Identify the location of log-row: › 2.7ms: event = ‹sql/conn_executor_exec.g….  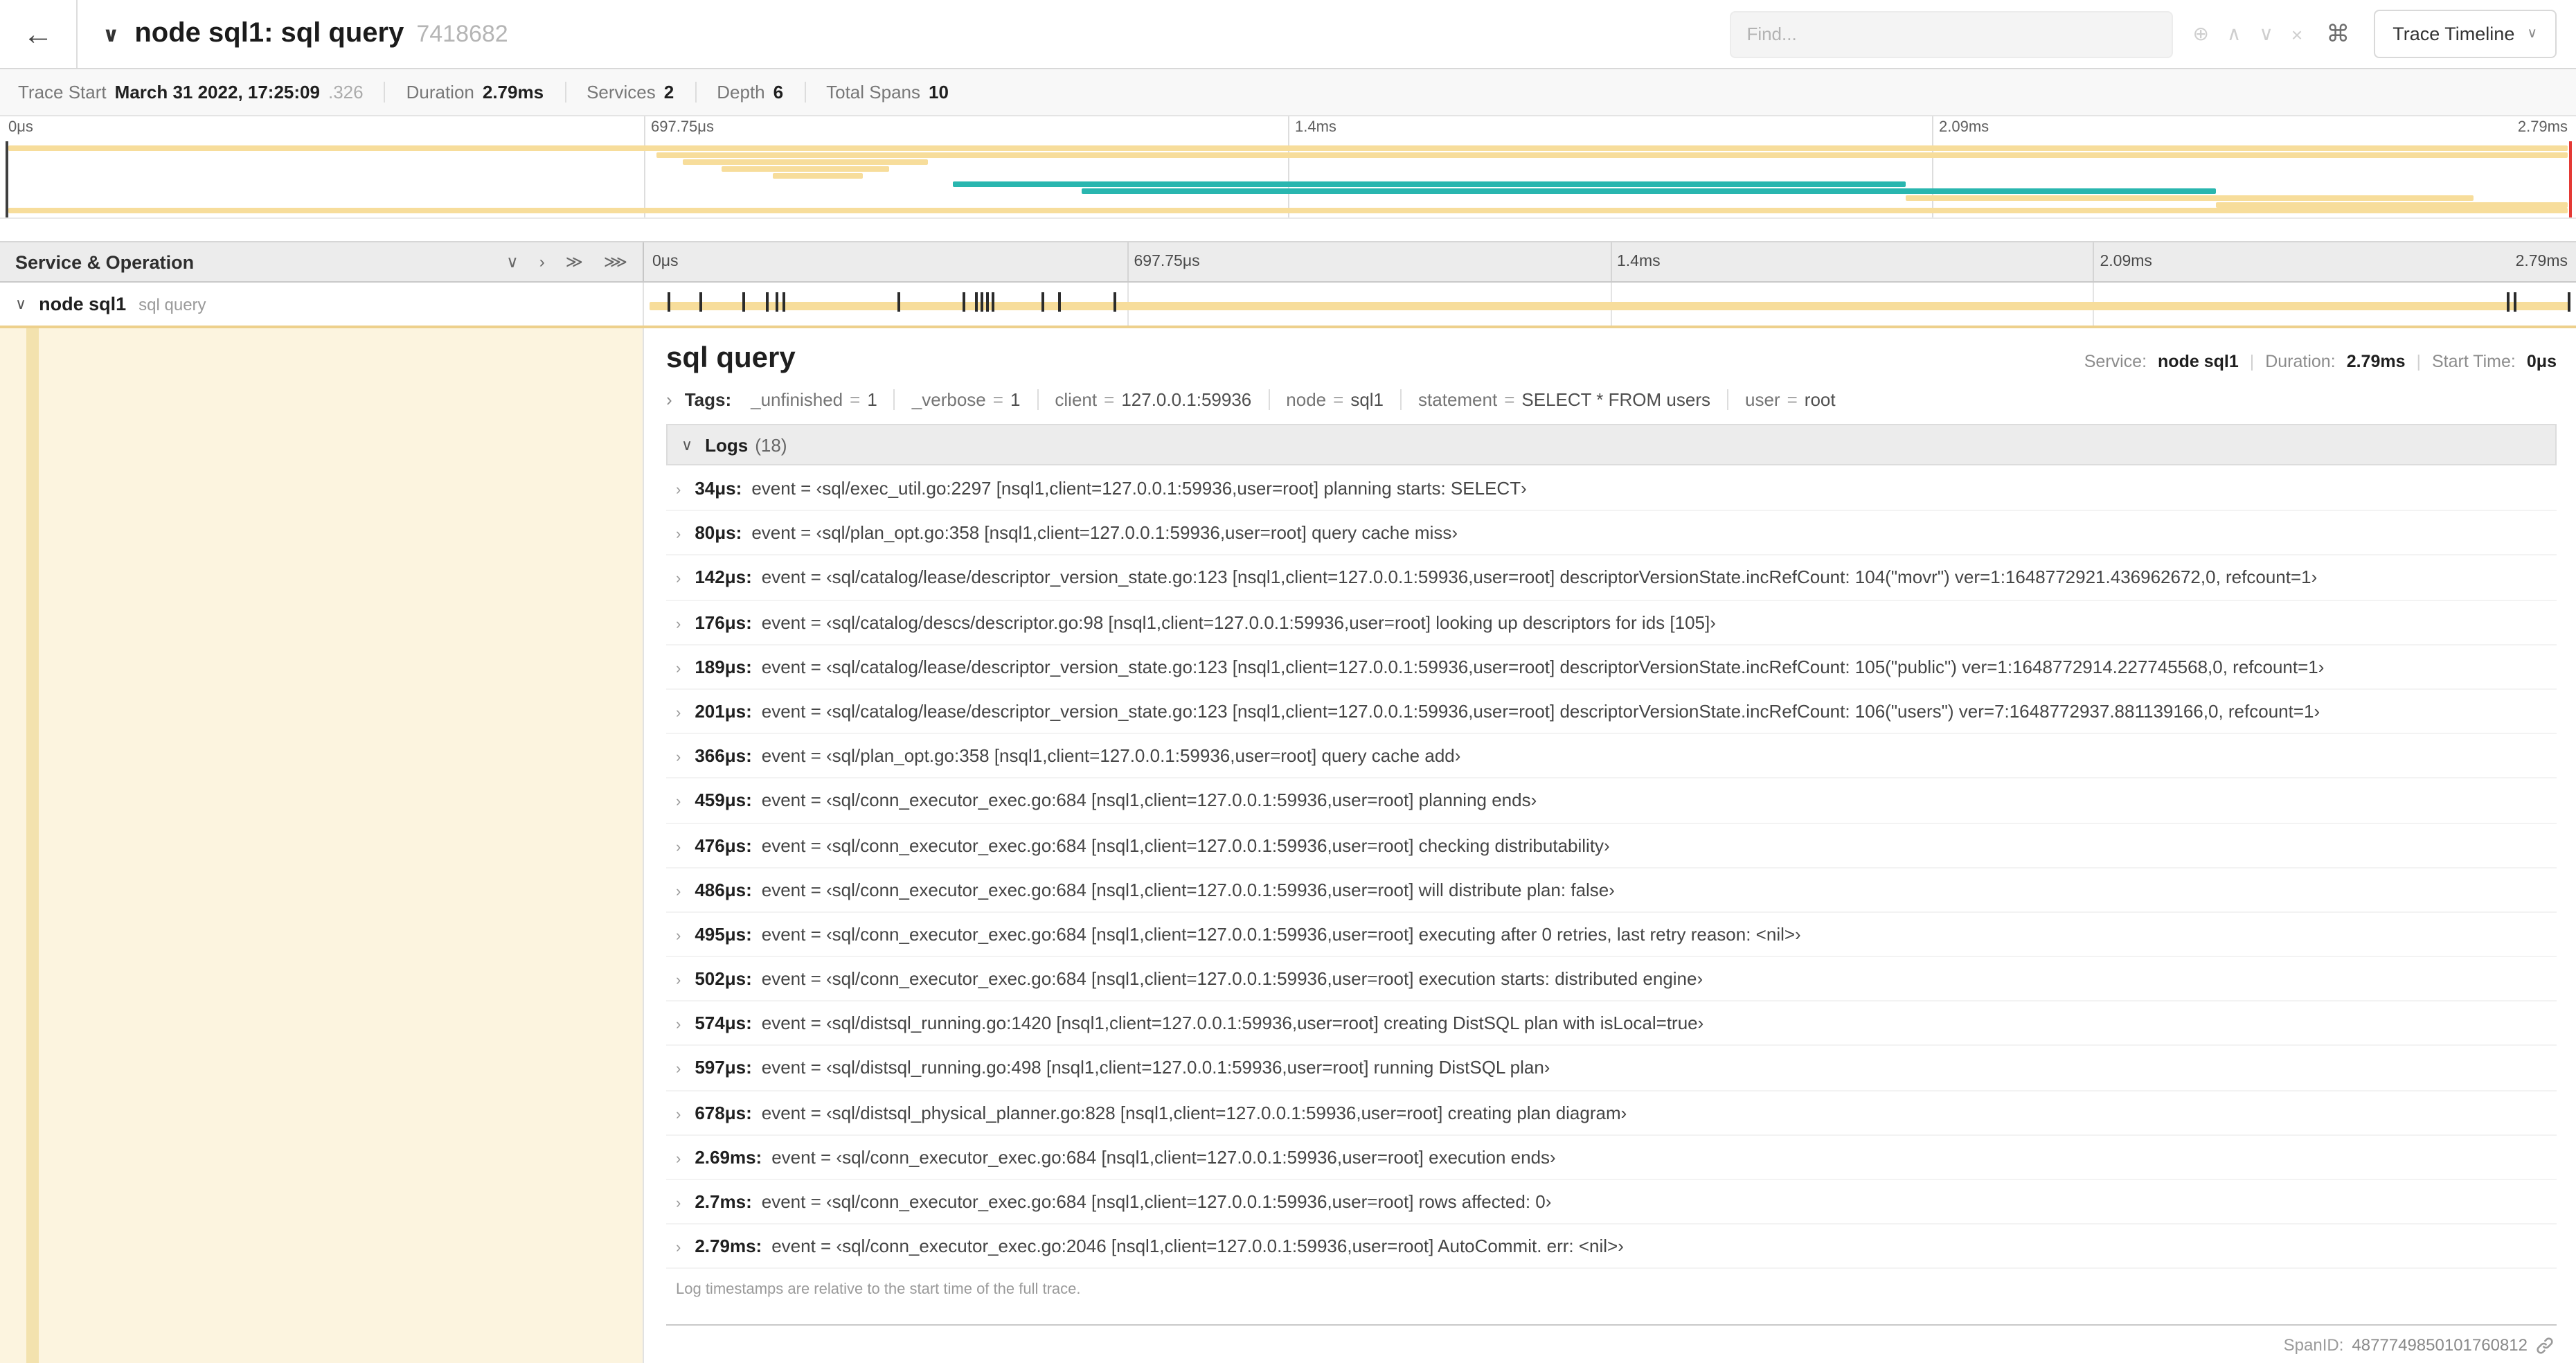
(1612, 1202).